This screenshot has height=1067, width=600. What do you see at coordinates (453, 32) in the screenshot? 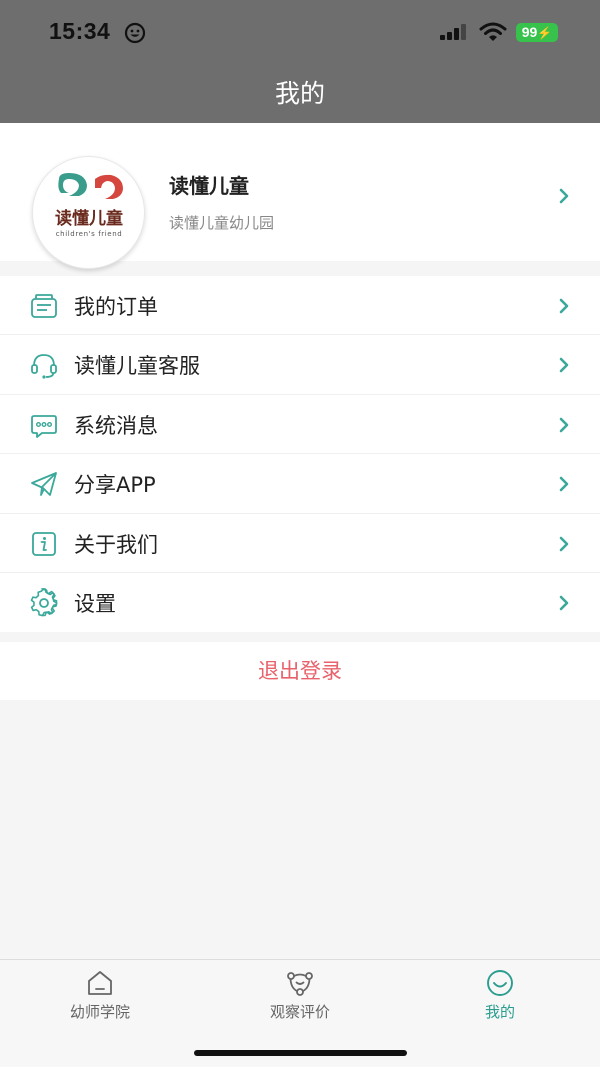
I see `signal-icon` at bounding box center [453, 32].